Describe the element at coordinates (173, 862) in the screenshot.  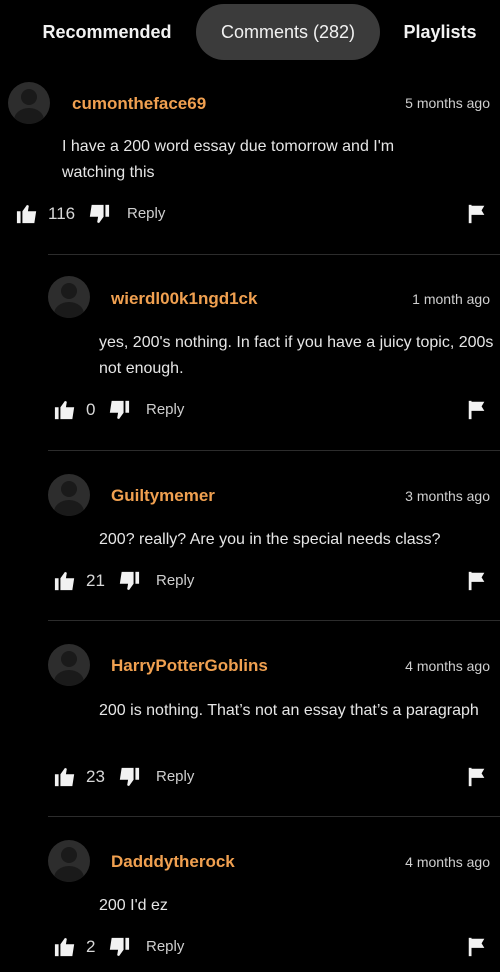
I see `comment-username: Dadddytherock` at that location.